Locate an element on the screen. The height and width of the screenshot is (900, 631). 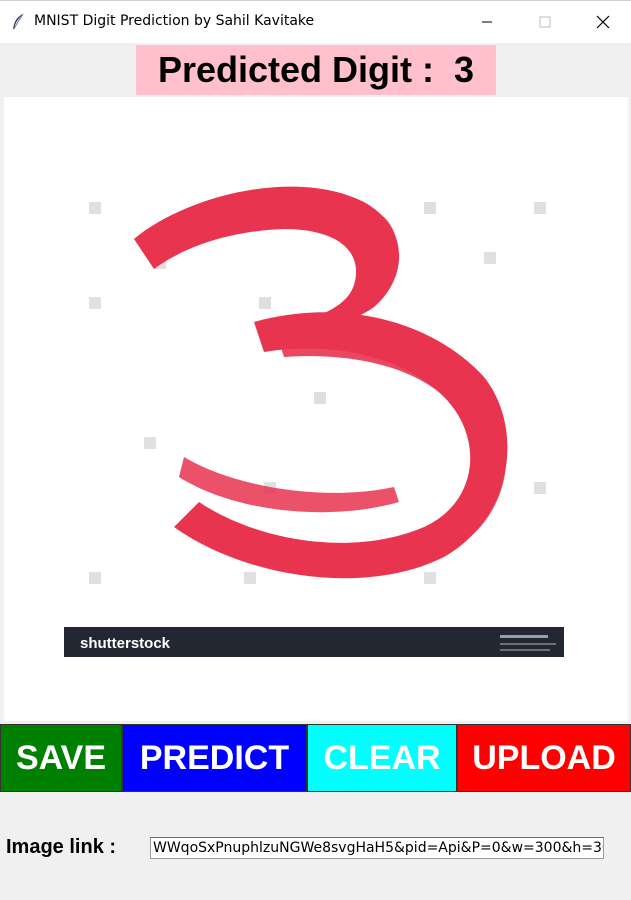
maximize-button is located at coordinates (545, 22).